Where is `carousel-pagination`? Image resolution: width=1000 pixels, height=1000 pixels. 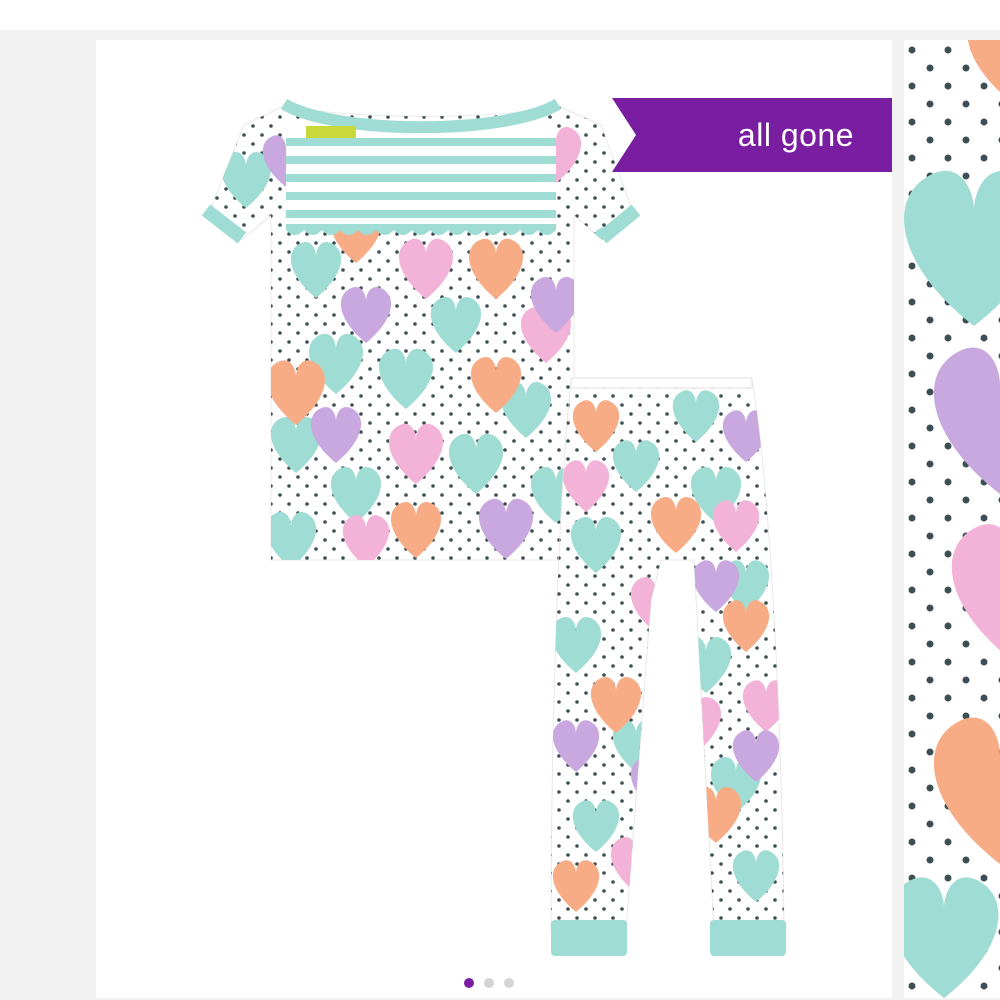 carousel-pagination is located at coordinates (489, 983).